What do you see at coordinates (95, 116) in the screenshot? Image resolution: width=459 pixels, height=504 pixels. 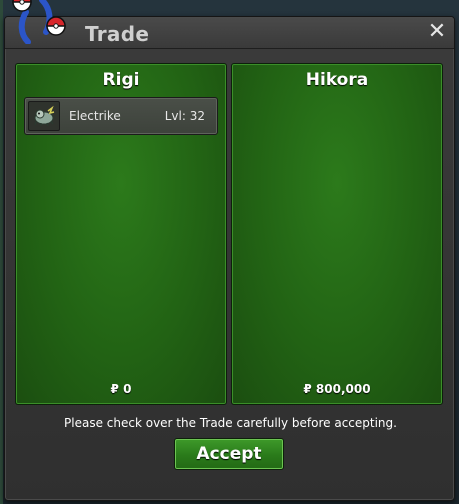 I see `item-name: Electrike` at bounding box center [95, 116].